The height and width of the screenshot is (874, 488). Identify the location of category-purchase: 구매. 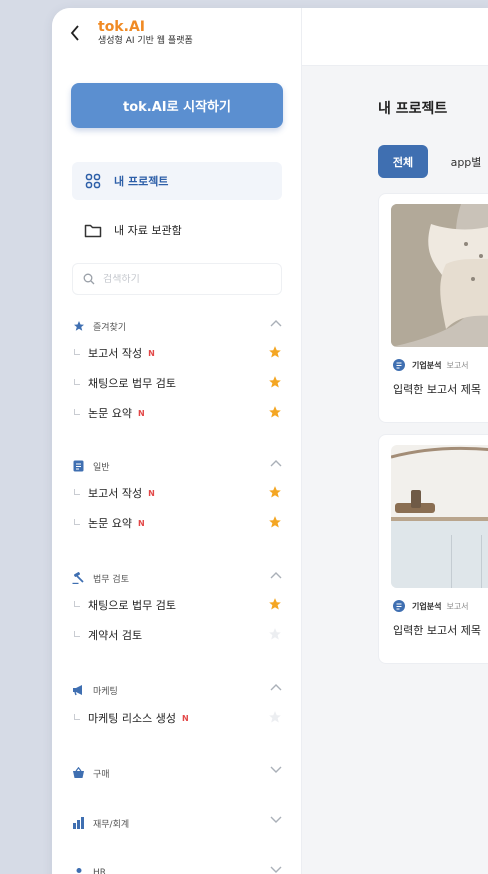
(177, 773).